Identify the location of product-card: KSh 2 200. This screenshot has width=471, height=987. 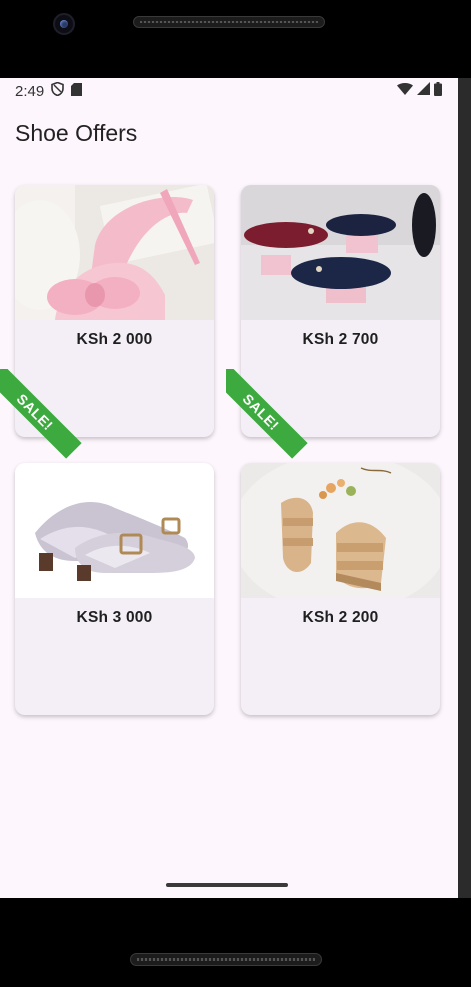
(340, 589).